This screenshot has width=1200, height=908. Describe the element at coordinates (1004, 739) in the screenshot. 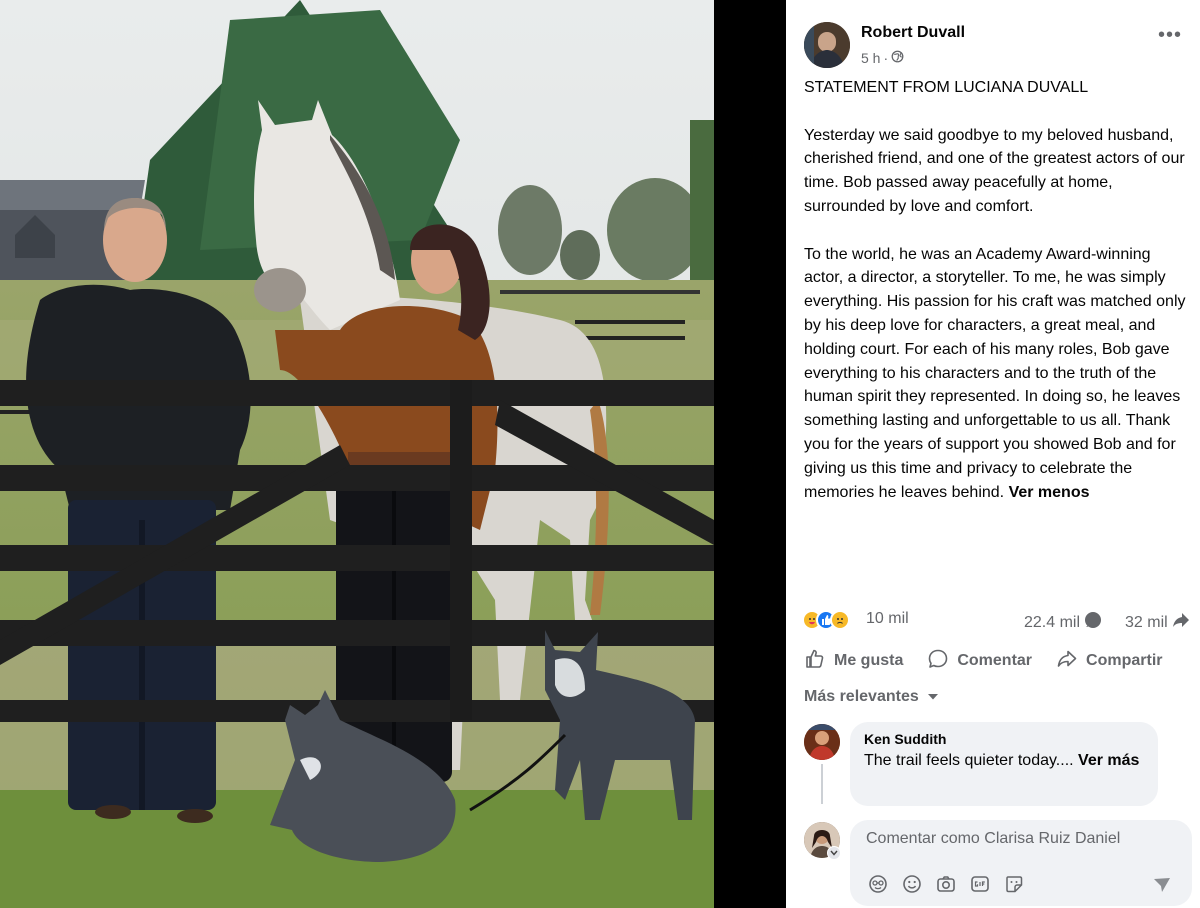

I see `comment-author: Ken Suddith` at that location.